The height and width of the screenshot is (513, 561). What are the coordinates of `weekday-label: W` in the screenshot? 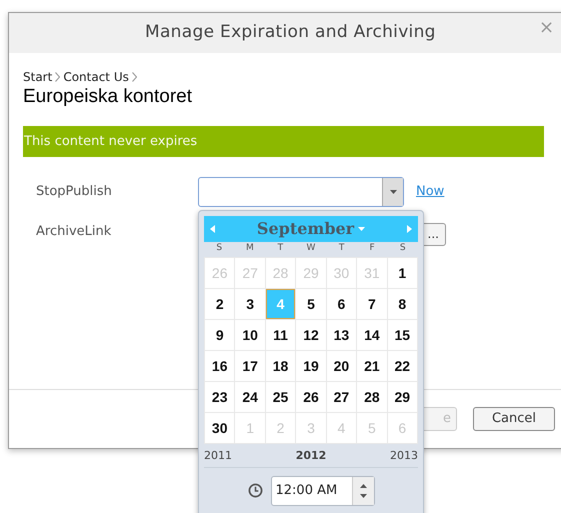 It's located at (311, 249).